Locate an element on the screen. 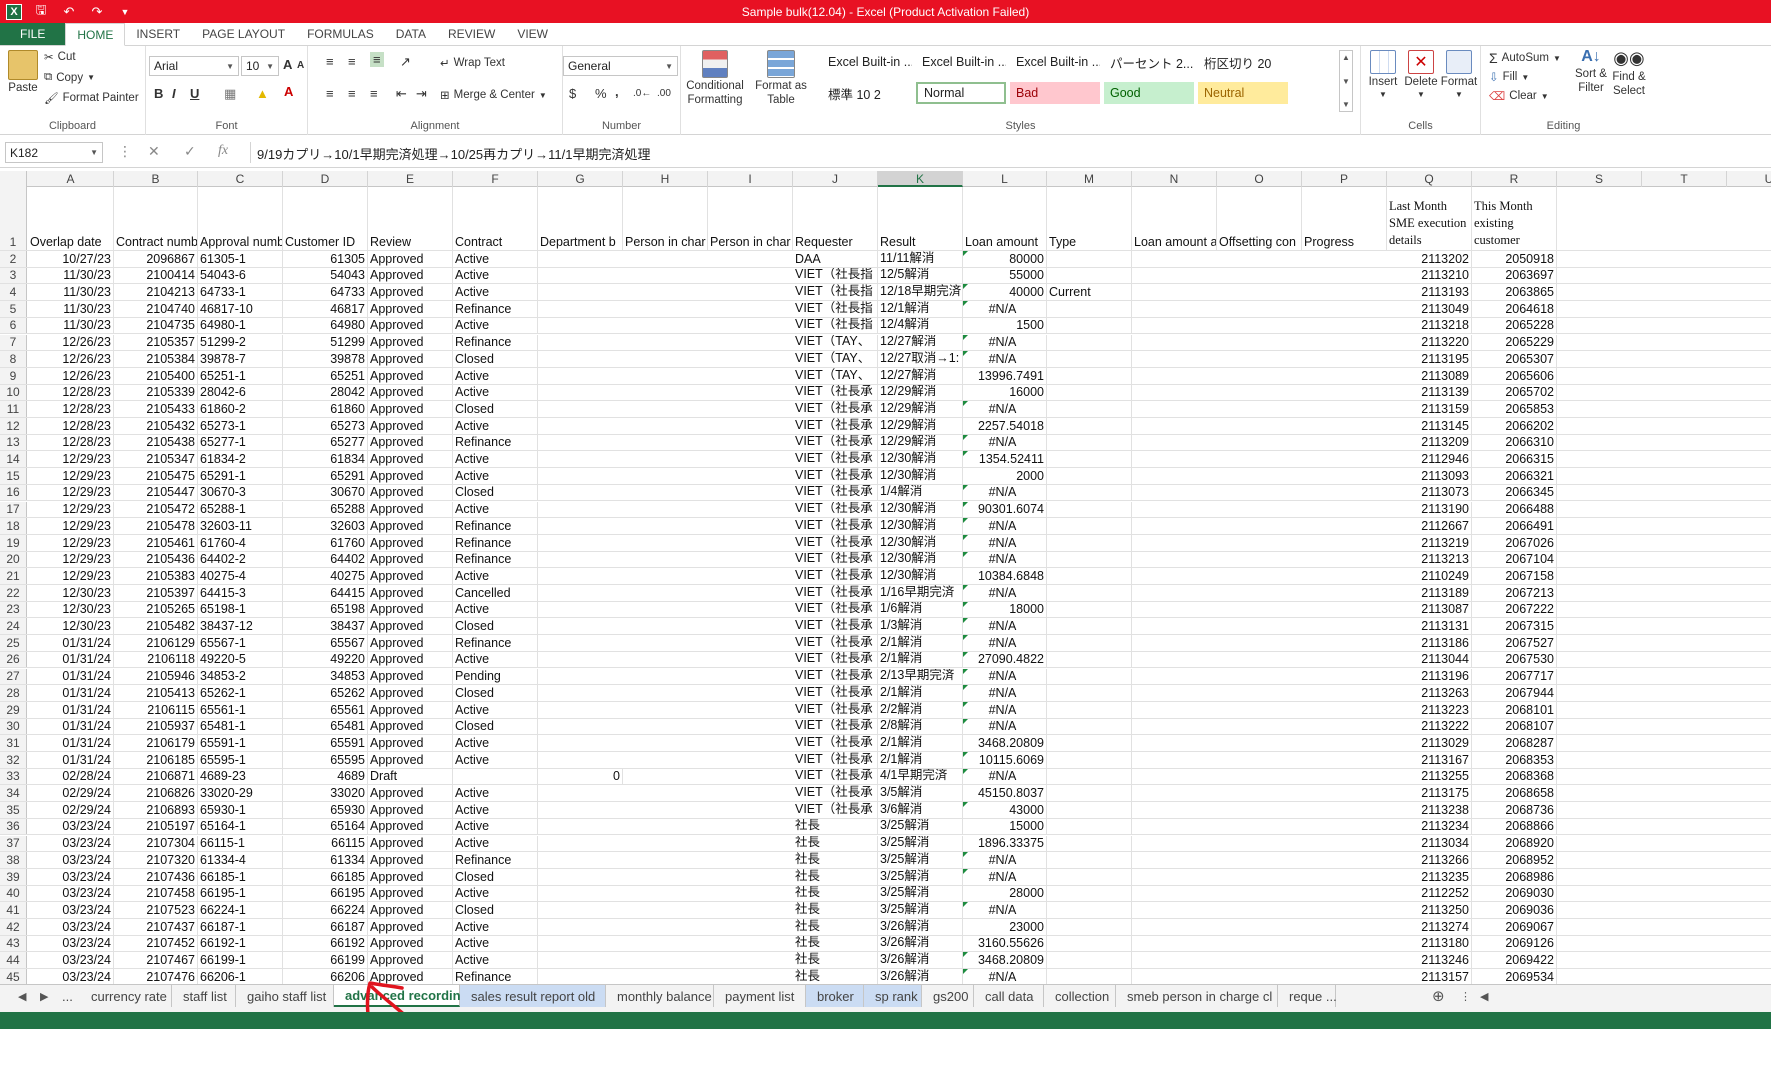  header-cell-o: Offsetting con is located at coordinates (1259, 218).